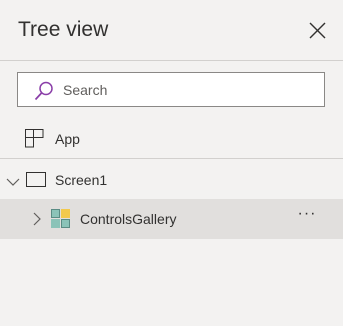 This screenshot has width=343, height=326. I want to click on tree-item-controlsgallery: ControlsGallery ···, so click(171, 219).